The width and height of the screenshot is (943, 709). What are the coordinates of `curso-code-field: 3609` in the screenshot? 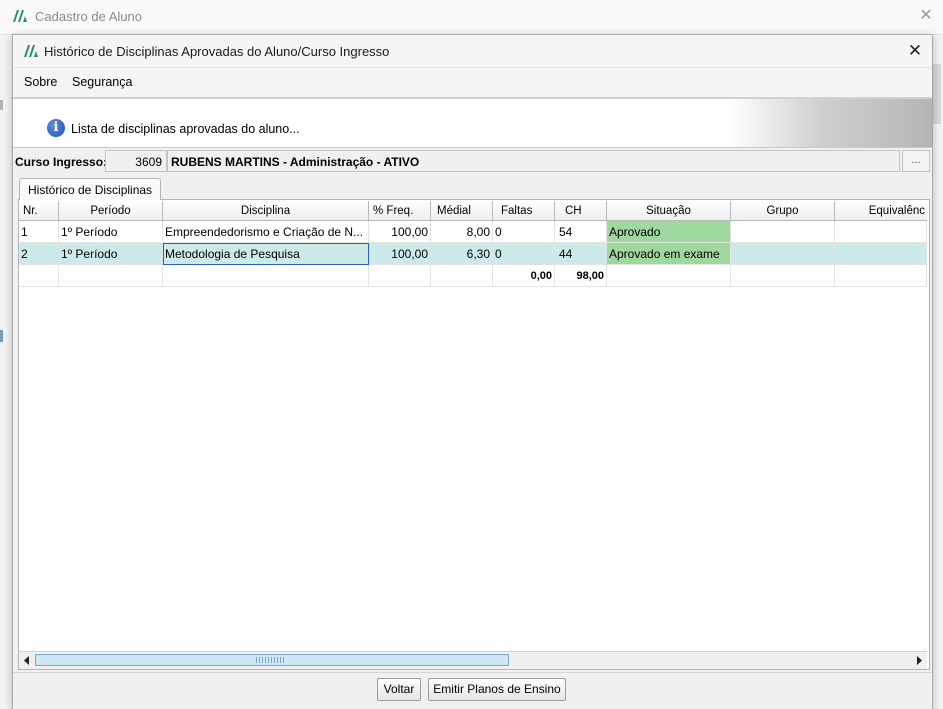 It's located at (136, 161).